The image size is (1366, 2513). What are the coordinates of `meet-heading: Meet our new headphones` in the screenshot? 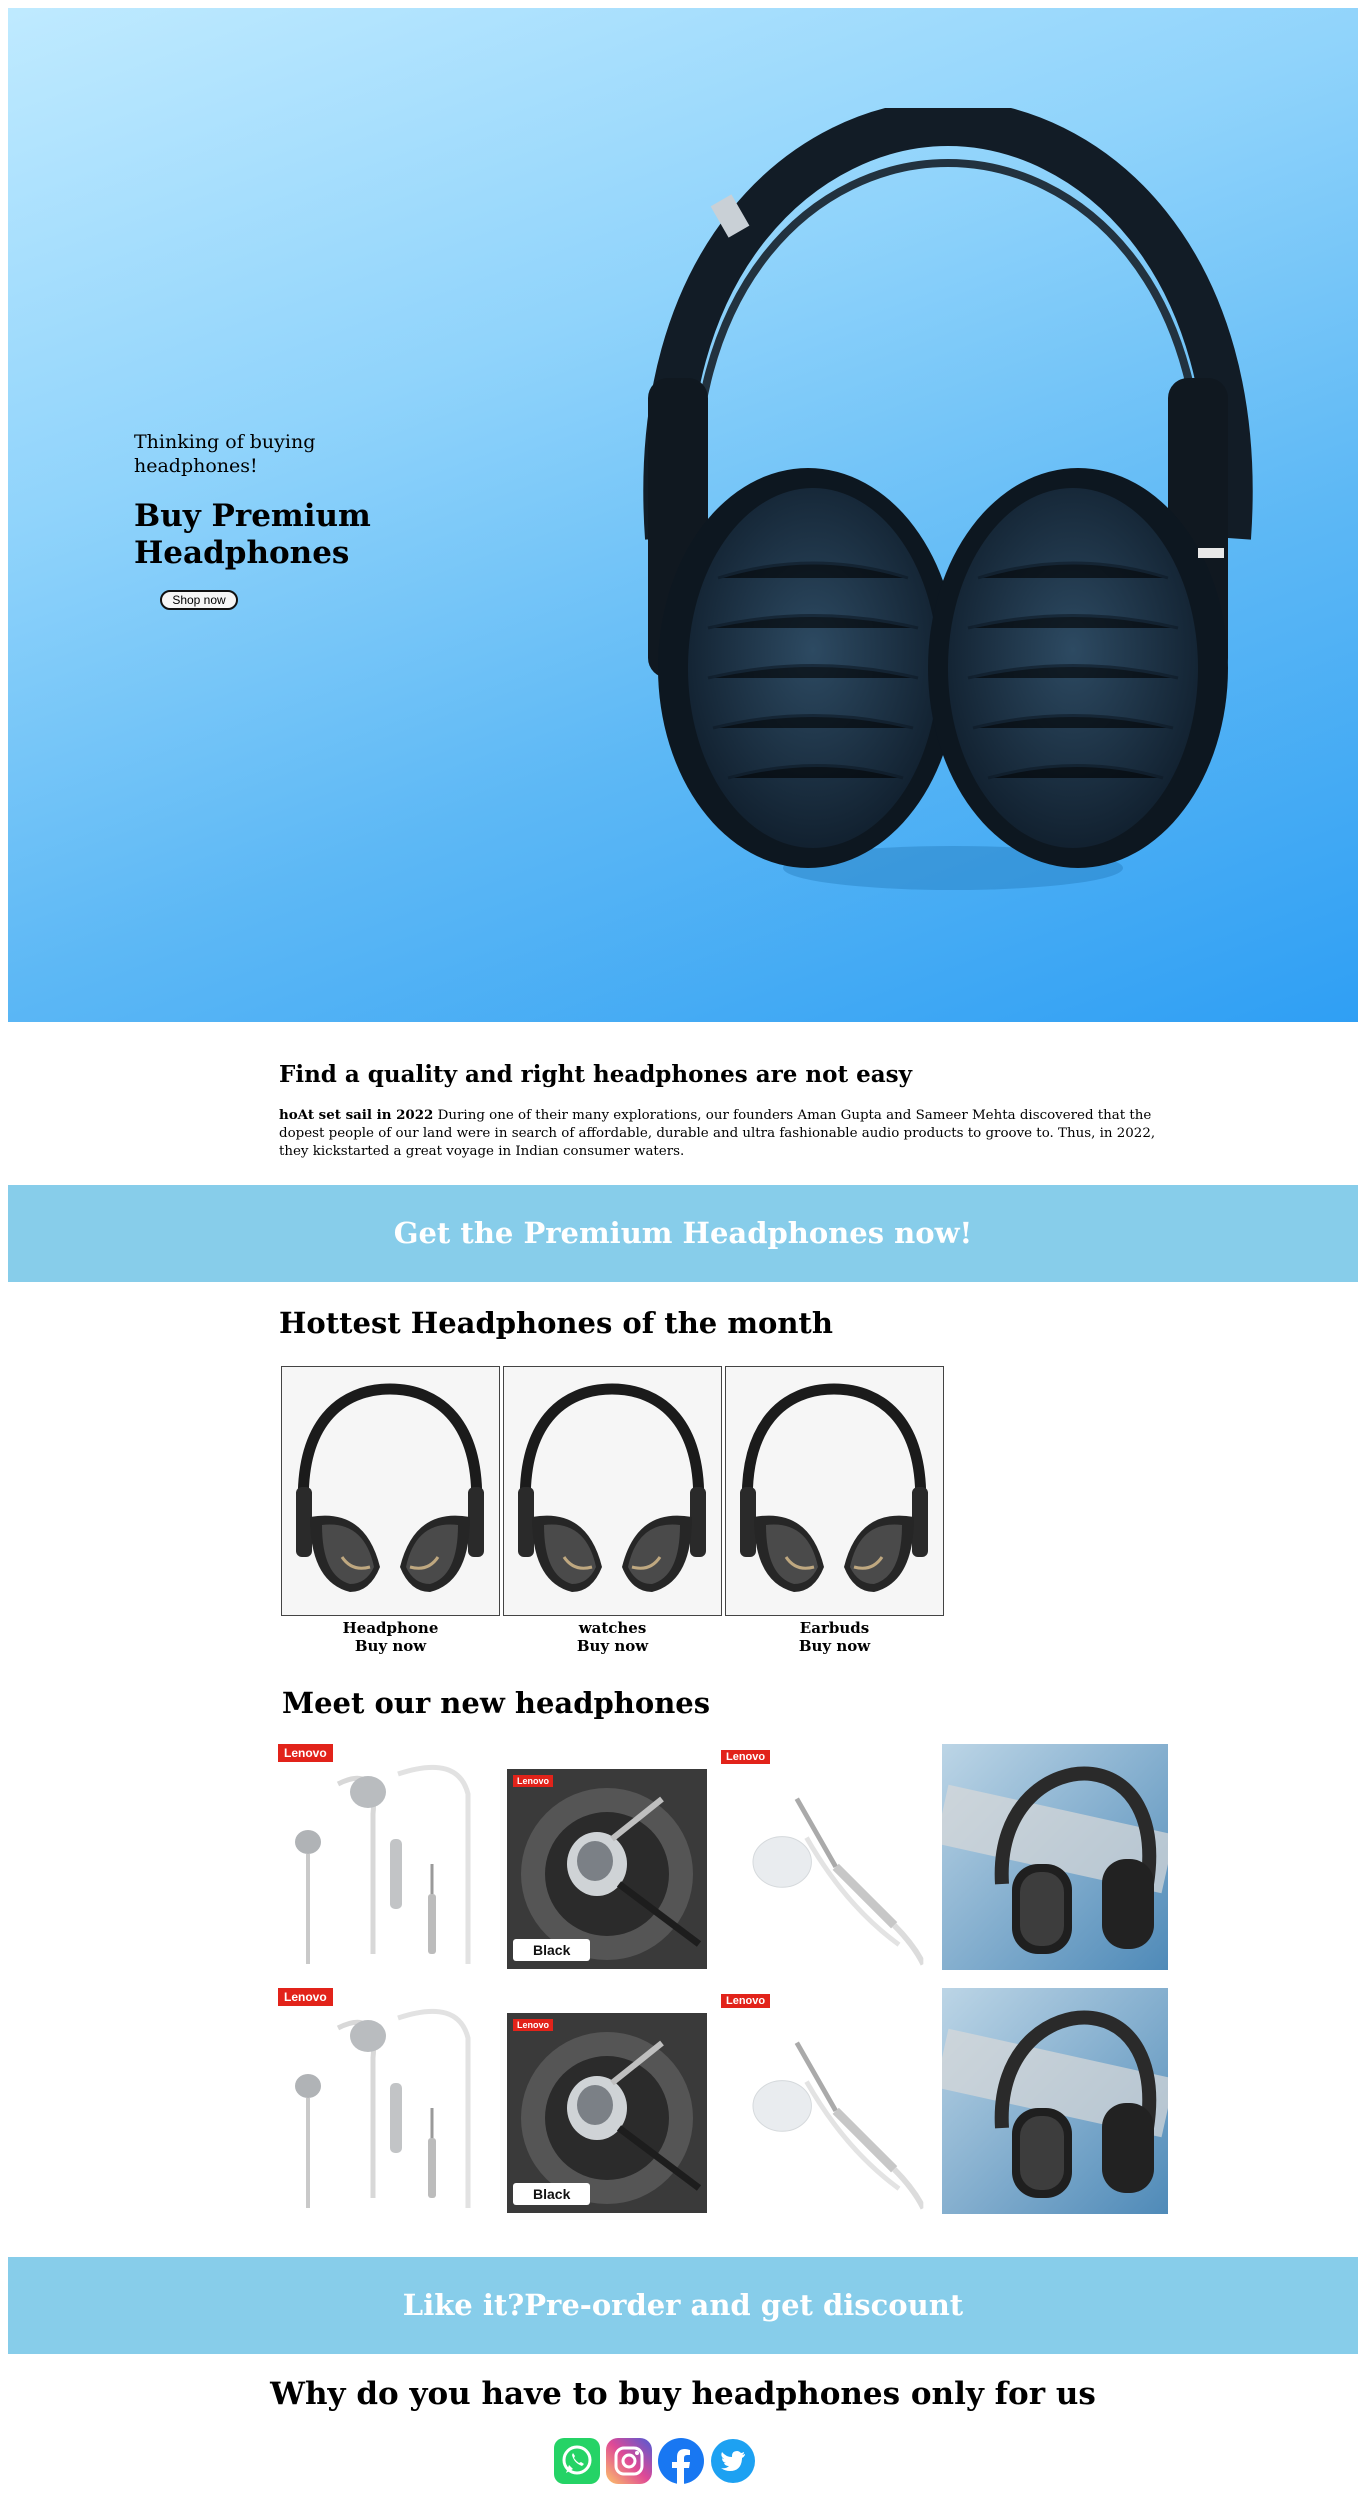 It's located at (496, 1703).